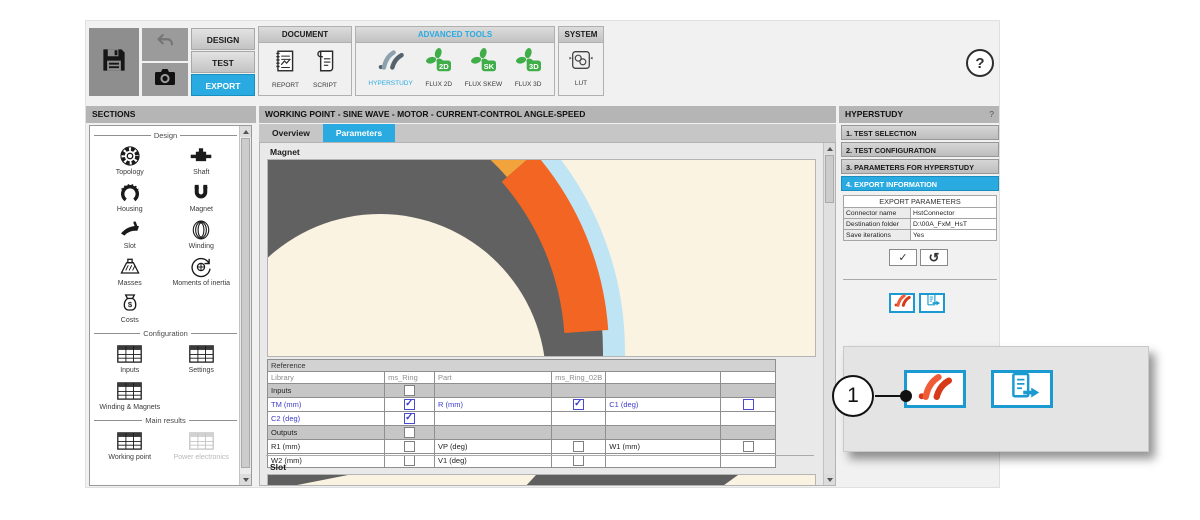 The height and width of the screenshot is (520, 1200). I want to click on slot-geometry-figure, so click(541, 479).